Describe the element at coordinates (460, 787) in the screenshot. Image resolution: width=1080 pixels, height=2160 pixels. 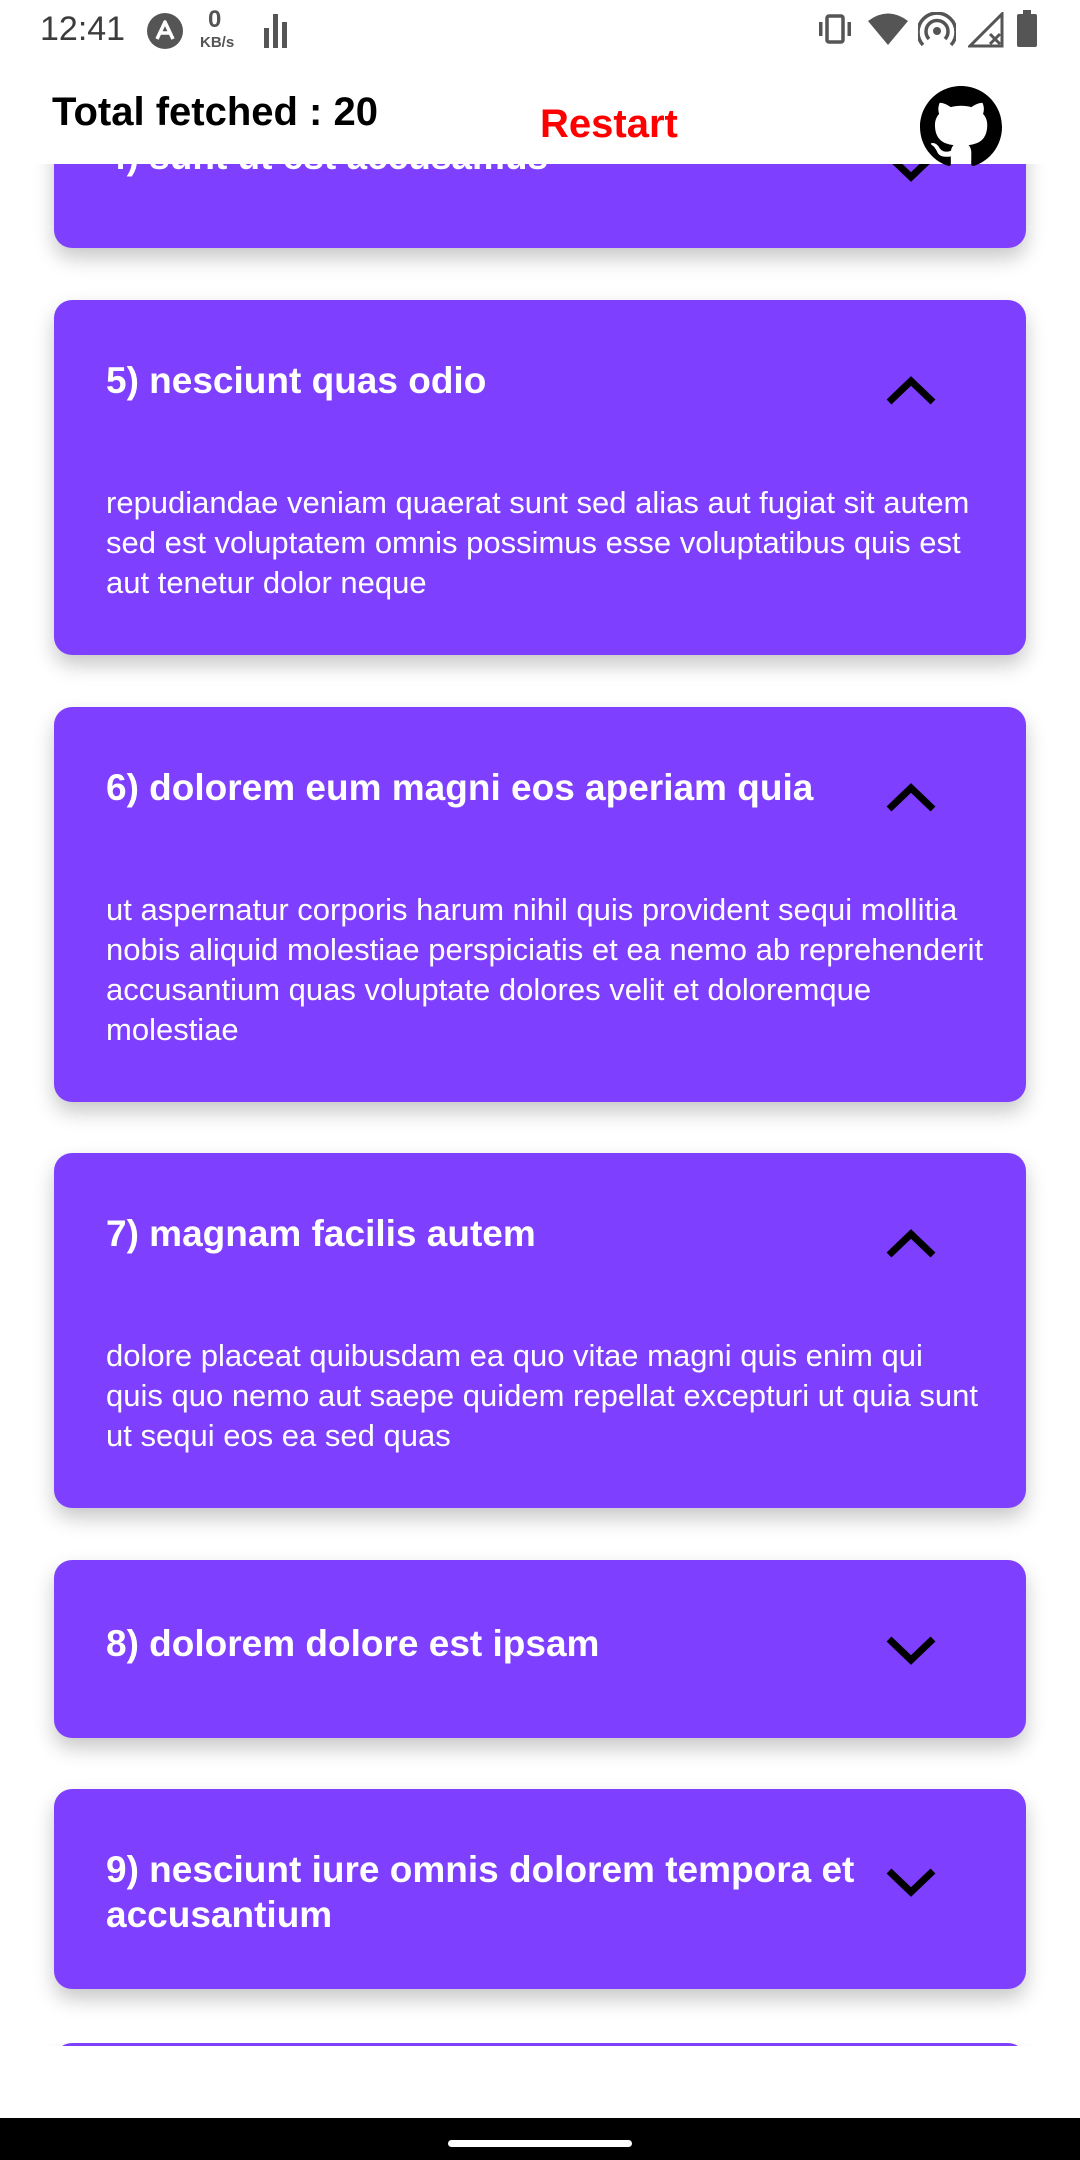
I see `list-item-title: 6) dolorem eum magni eos aperiam quia` at that location.